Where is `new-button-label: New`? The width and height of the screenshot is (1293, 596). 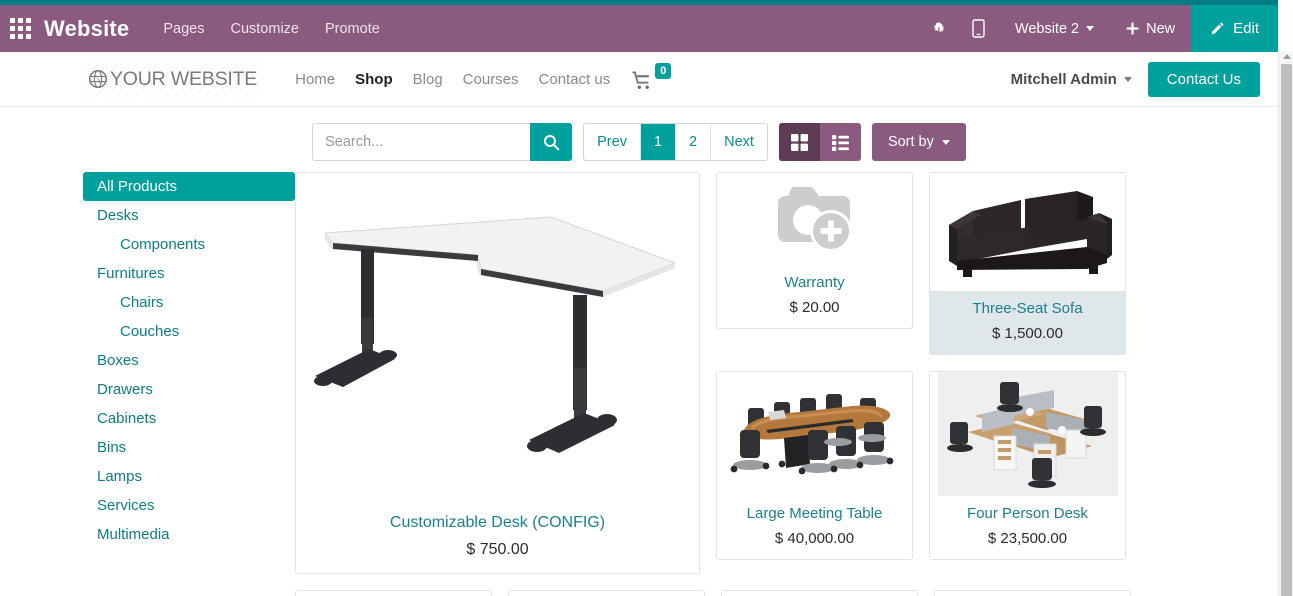 new-button-label: New is located at coordinates (1161, 28).